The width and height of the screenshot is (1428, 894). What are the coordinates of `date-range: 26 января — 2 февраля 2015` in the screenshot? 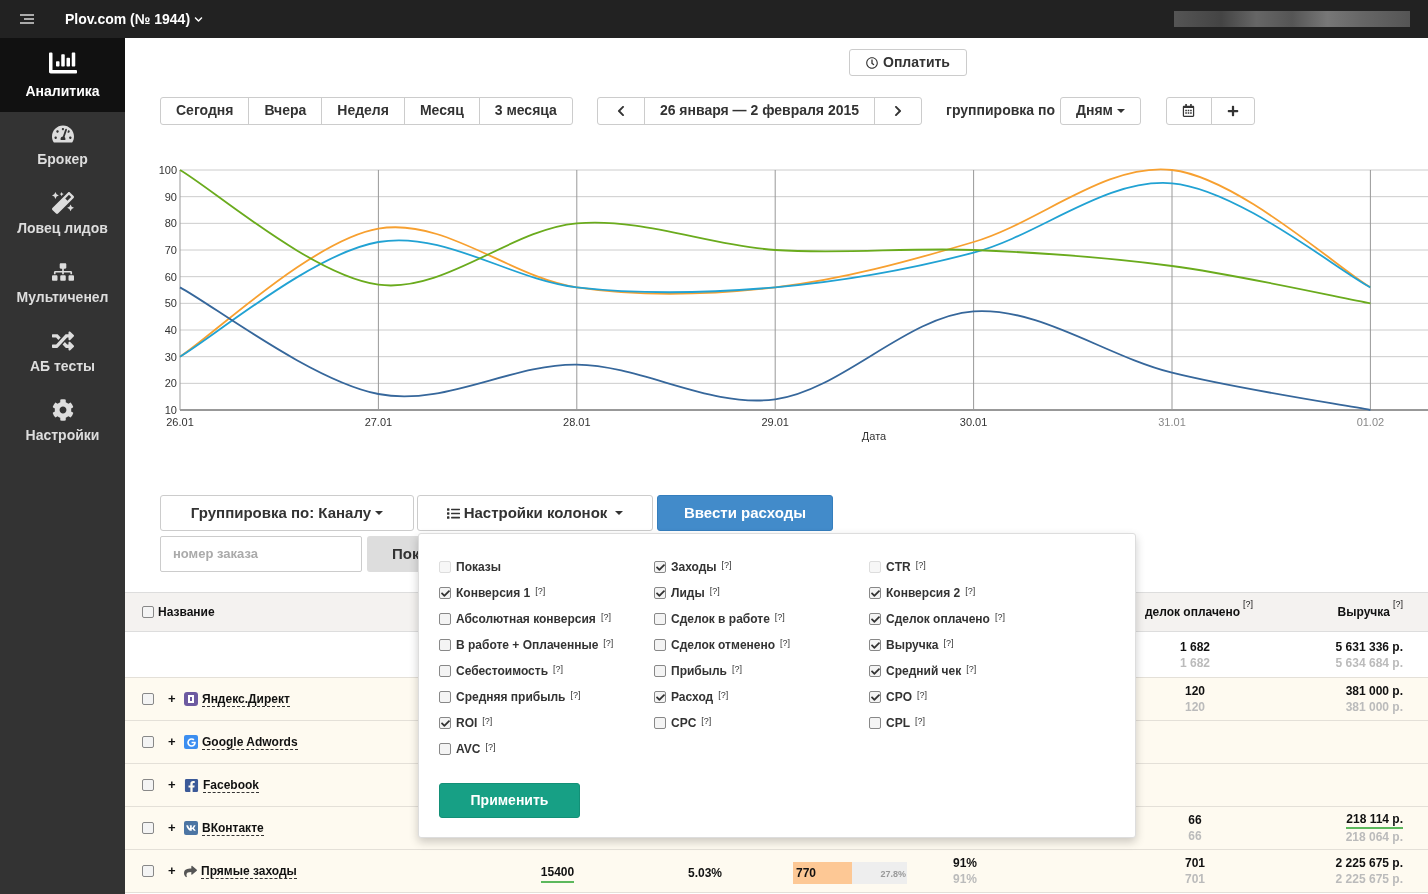 It's located at (759, 110).